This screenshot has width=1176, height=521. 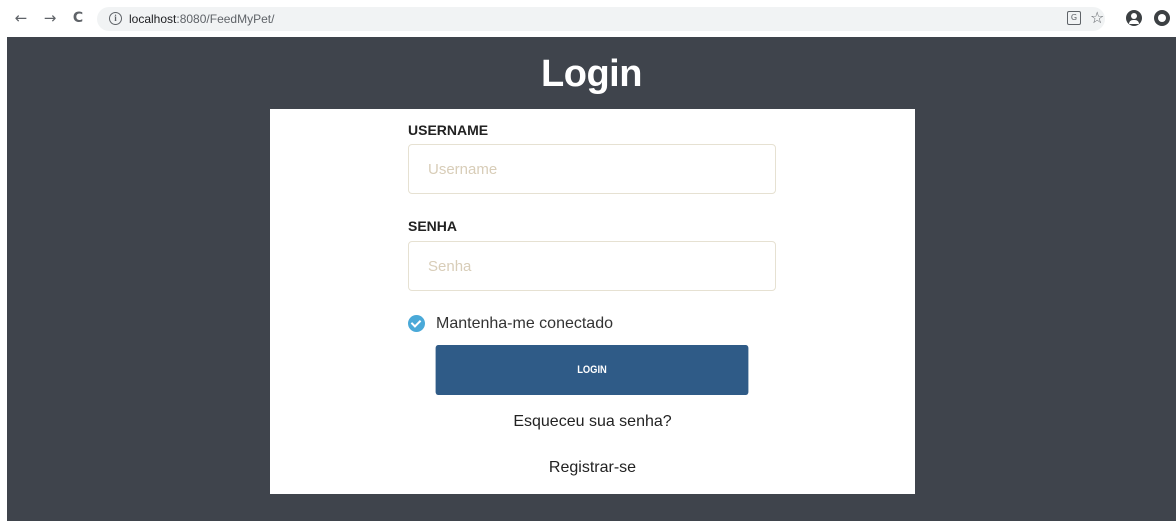 I want to click on url-text: localhost:8080/FeedMyPet/, so click(x=201, y=19).